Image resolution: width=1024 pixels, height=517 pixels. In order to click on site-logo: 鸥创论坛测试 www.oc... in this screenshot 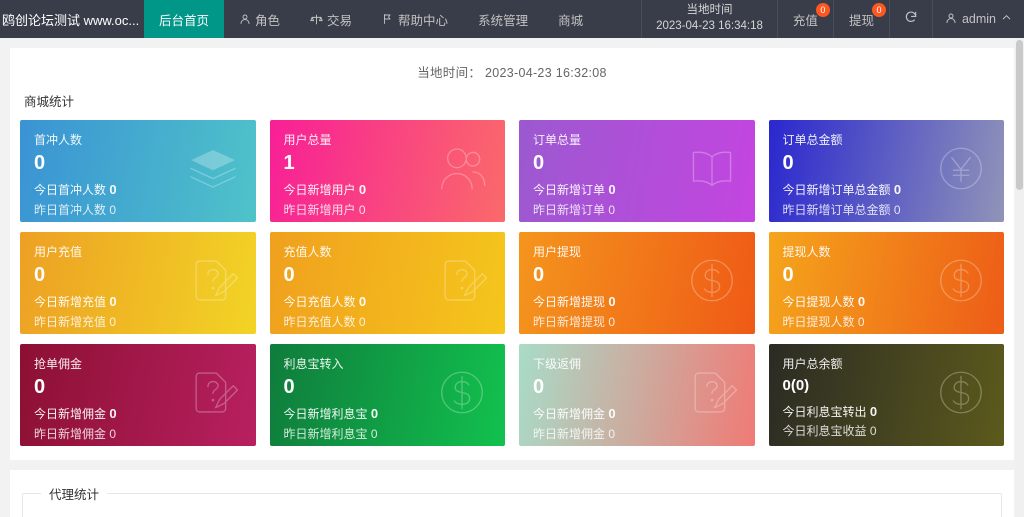, I will do `click(72, 19)`.